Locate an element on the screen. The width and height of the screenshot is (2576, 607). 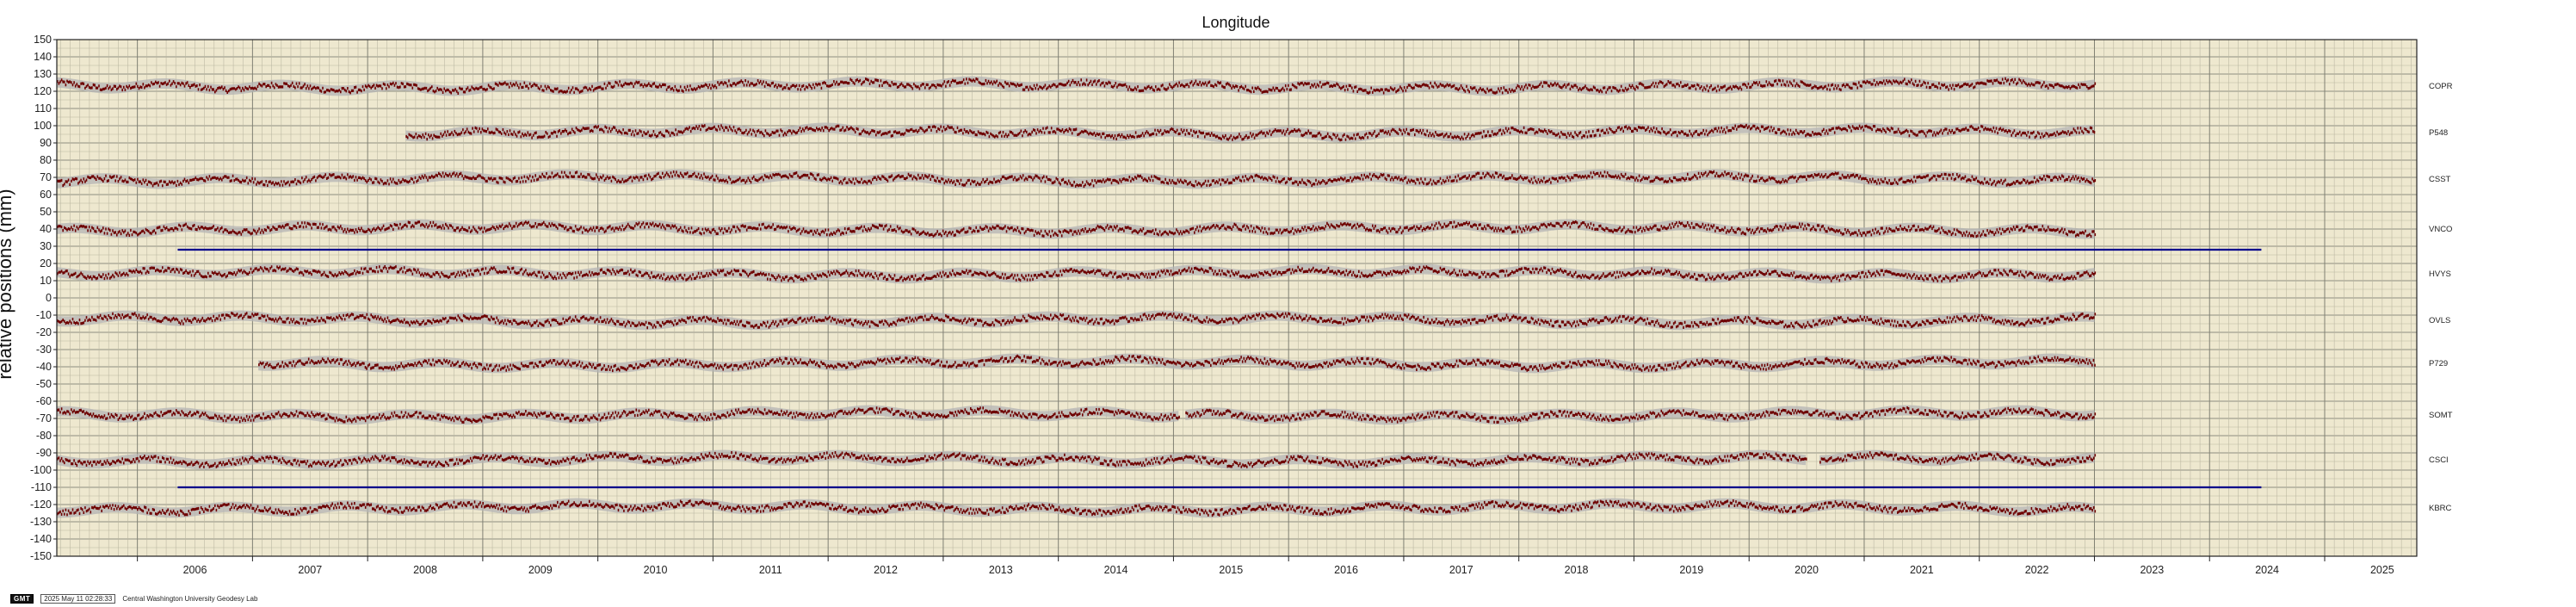
y-tick-label: 50 is located at coordinates (46, 212).